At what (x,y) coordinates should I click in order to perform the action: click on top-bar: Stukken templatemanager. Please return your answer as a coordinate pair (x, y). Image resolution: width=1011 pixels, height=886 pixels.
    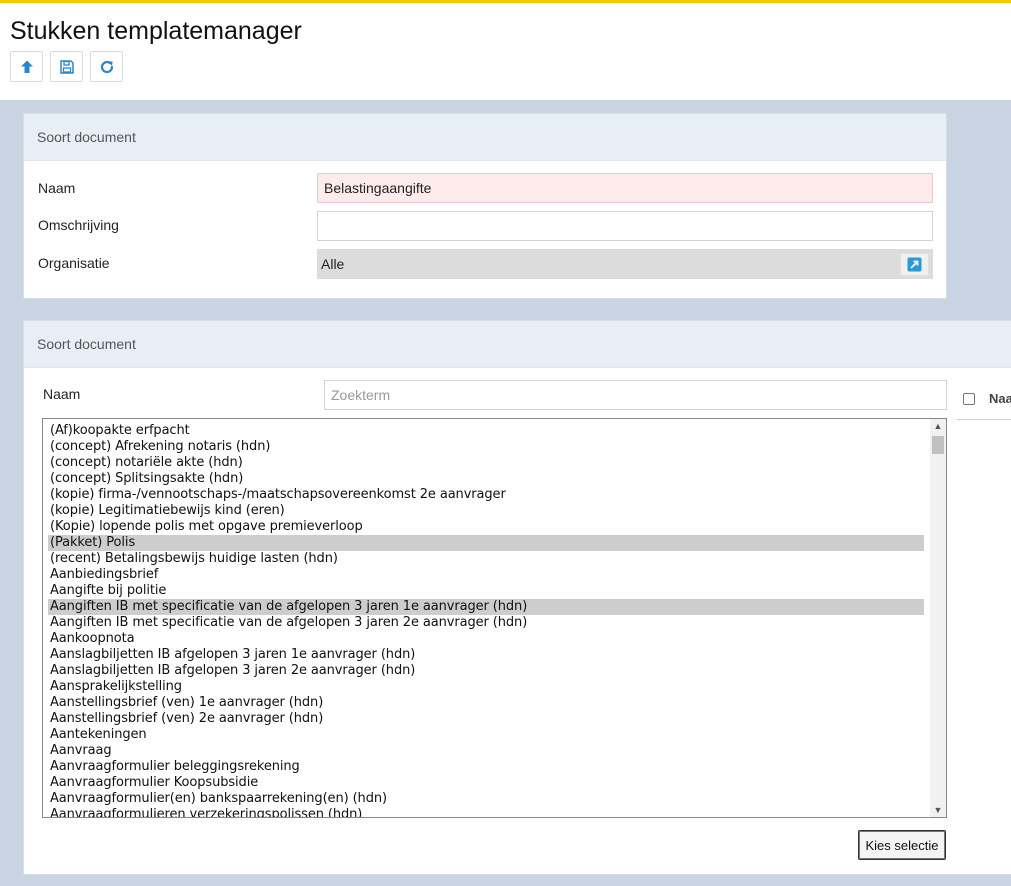
    Looking at the image, I should click on (505, 50).